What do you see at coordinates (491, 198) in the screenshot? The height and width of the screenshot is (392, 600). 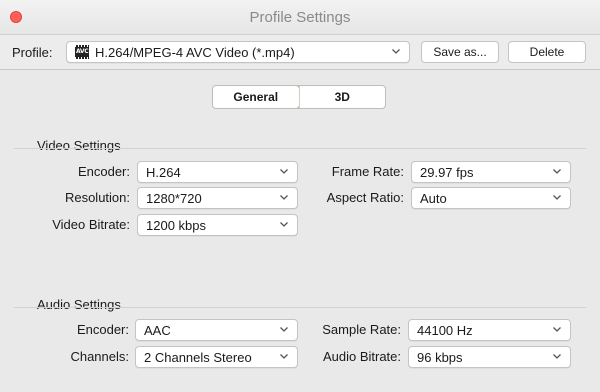 I see `aspect-ratio-select: Auto` at bounding box center [491, 198].